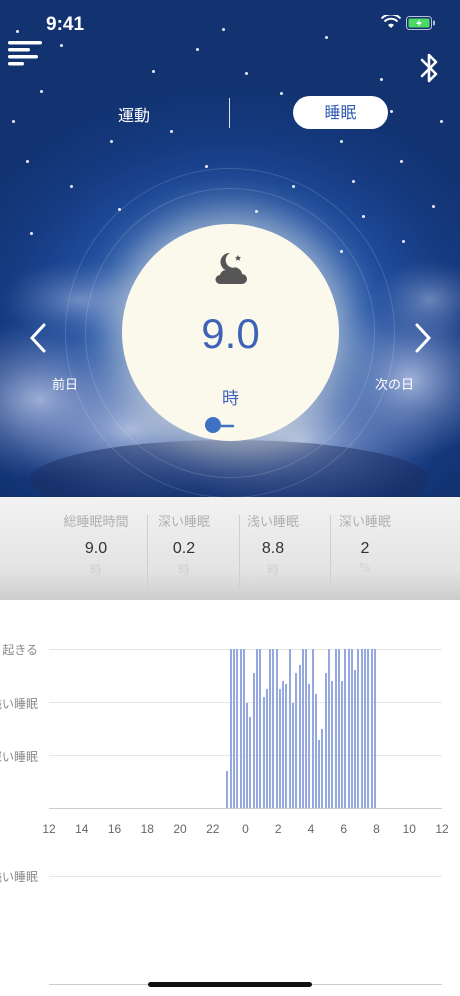 The width and height of the screenshot is (460, 996). I want to click on battery-icon, so click(420, 23).